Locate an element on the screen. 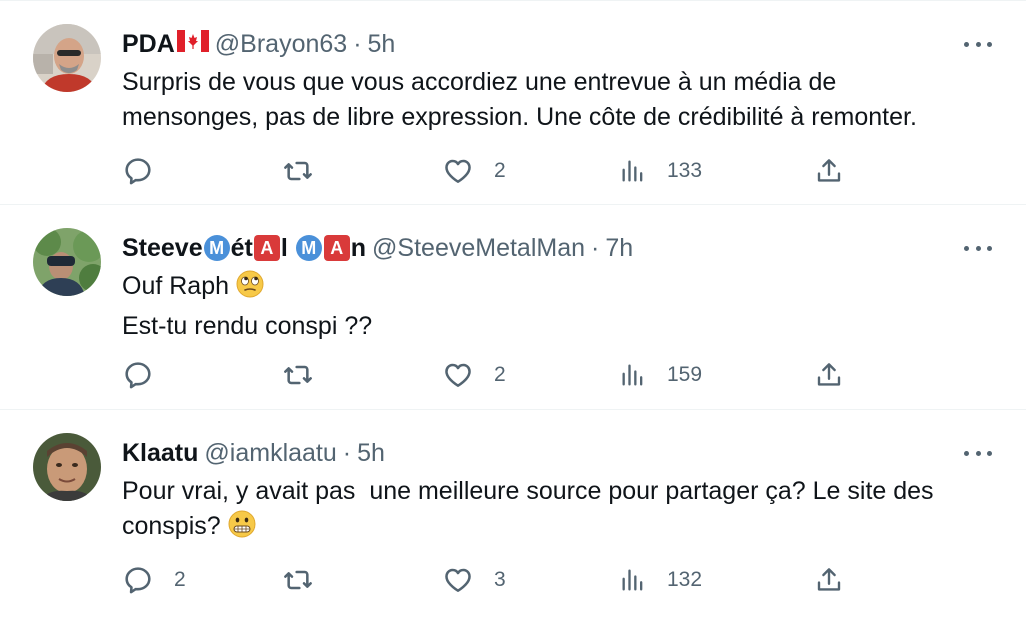 This screenshot has height=618, width=1026. views-button: 133 is located at coordinates (660, 171).